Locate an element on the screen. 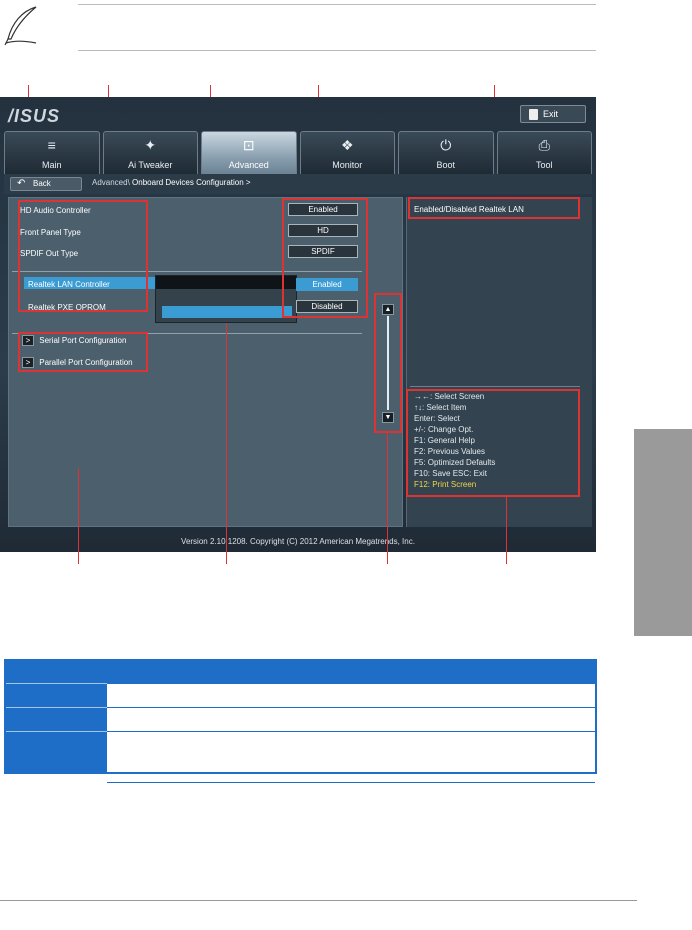  chapter-side-tab is located at coordinates (663, 532).